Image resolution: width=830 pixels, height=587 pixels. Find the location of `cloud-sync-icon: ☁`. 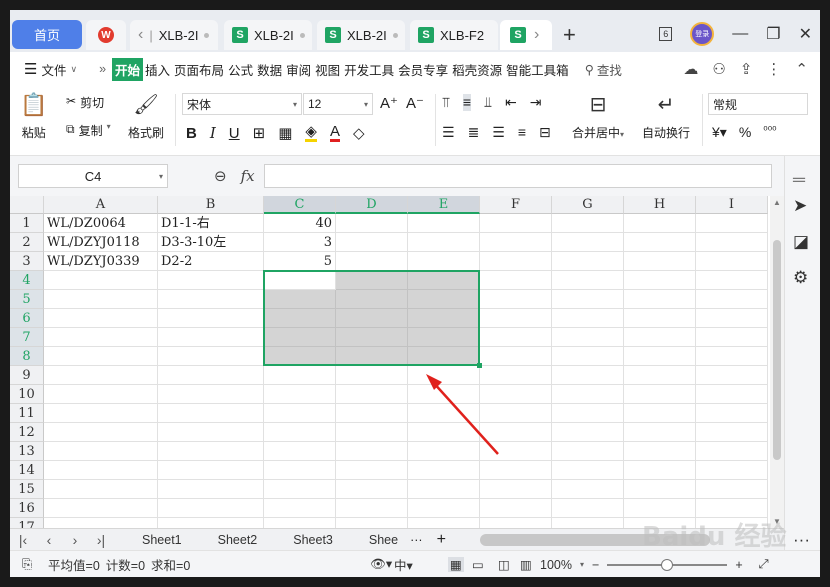

cloud-sync-icon: ☁ is located at coordinates (690, 69).